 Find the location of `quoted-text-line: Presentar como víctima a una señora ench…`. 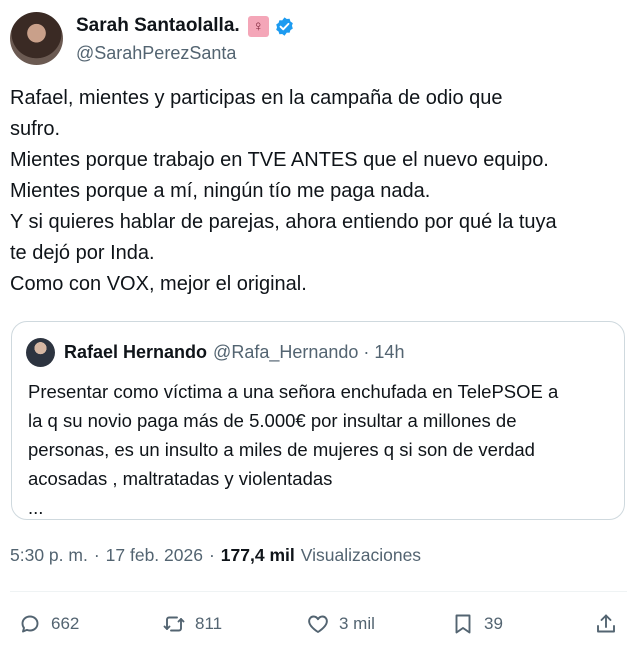

quoted-text-line: Presentar como víctima a una señora ench… is located at coordinates (293, 391).